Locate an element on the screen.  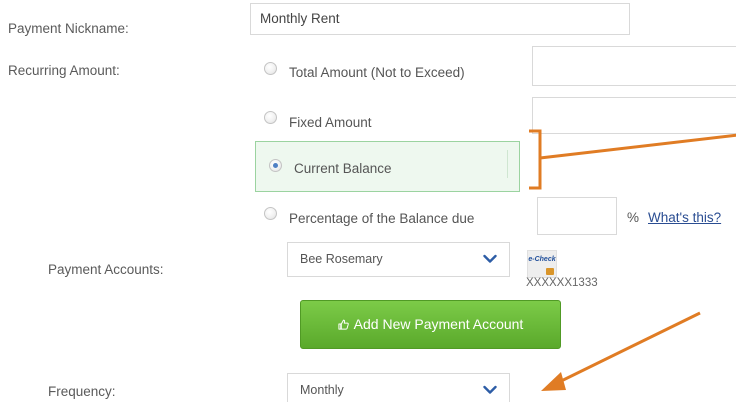
annotation-line is located at coordinates (637, 146).